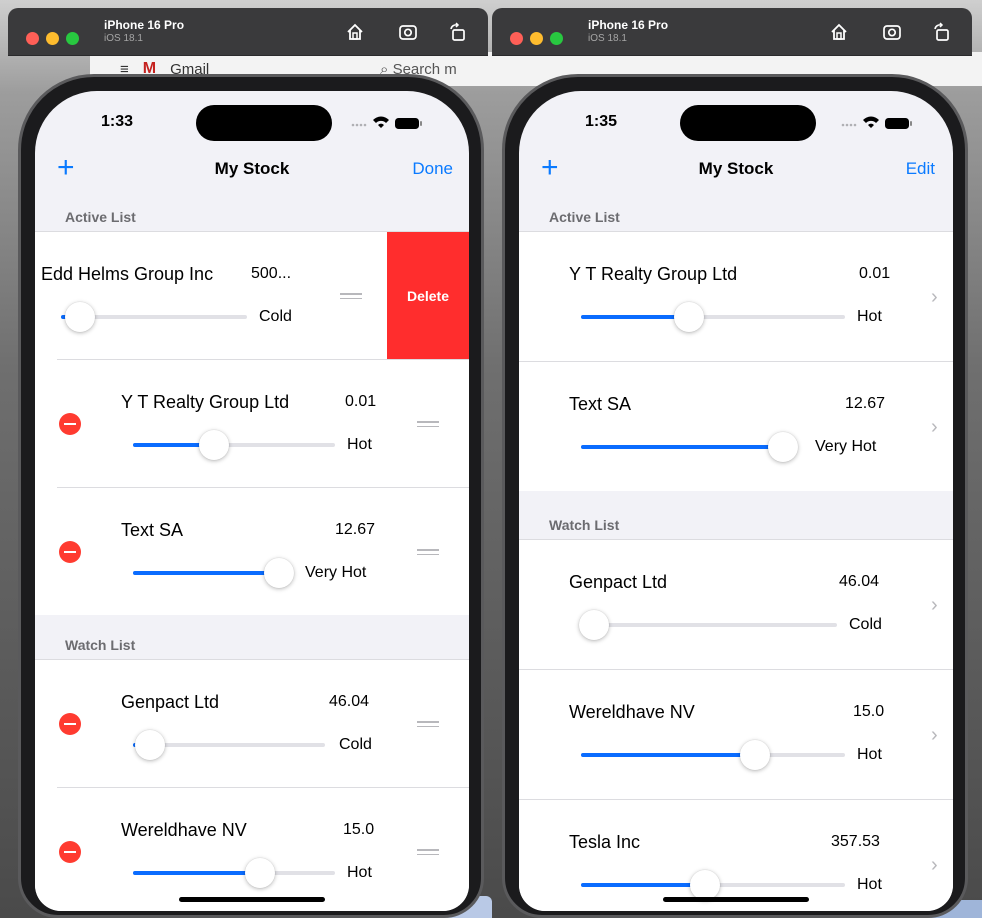 The width and height of the screenshot is (982, 918). I want to click on done-button: Done, so click(432, 169).